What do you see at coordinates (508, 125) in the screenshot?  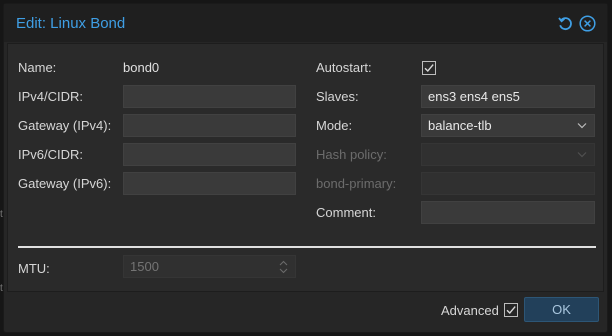 I see `mode-select: balance-tlb` at bounding box center [508, 125].